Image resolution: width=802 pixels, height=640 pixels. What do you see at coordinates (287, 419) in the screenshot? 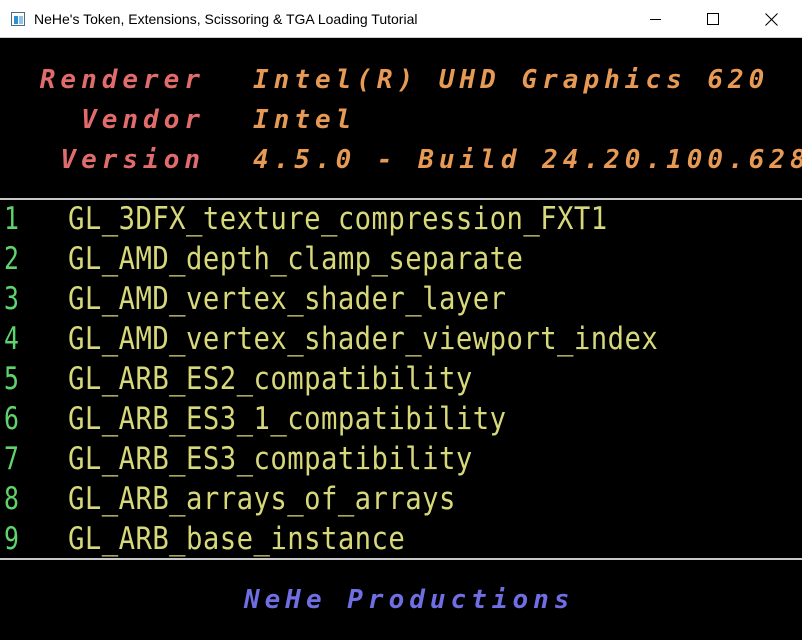
I see `extension-name: GL_ARB_ES3_1_compatibility` at bounding box center [287, 419].